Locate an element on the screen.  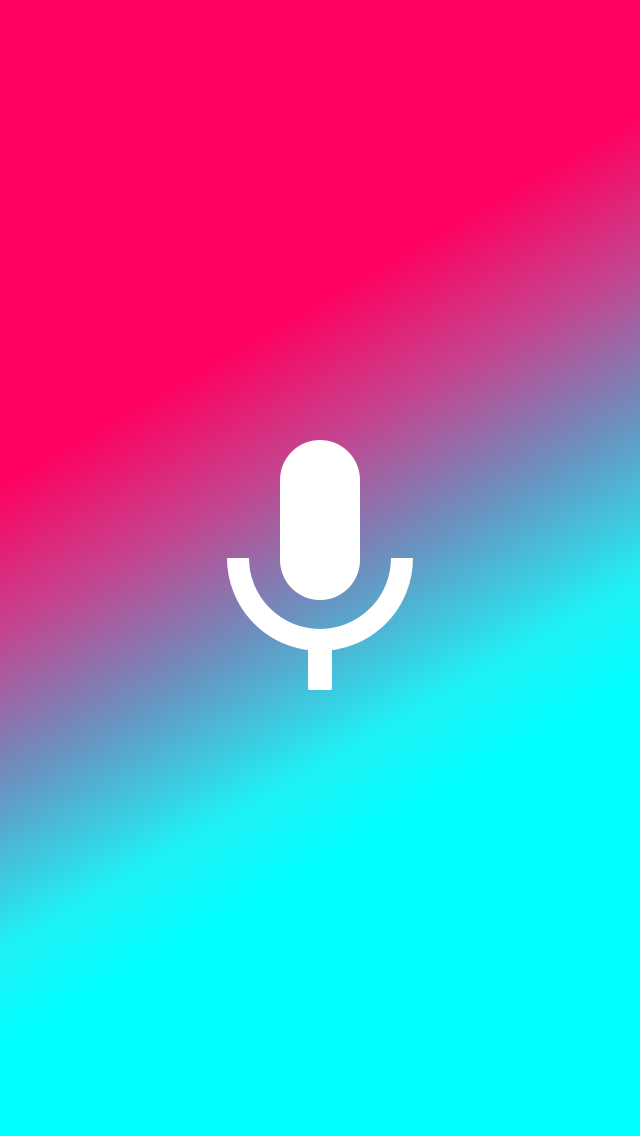
microphone-icon is located at coordinates (320, 565).